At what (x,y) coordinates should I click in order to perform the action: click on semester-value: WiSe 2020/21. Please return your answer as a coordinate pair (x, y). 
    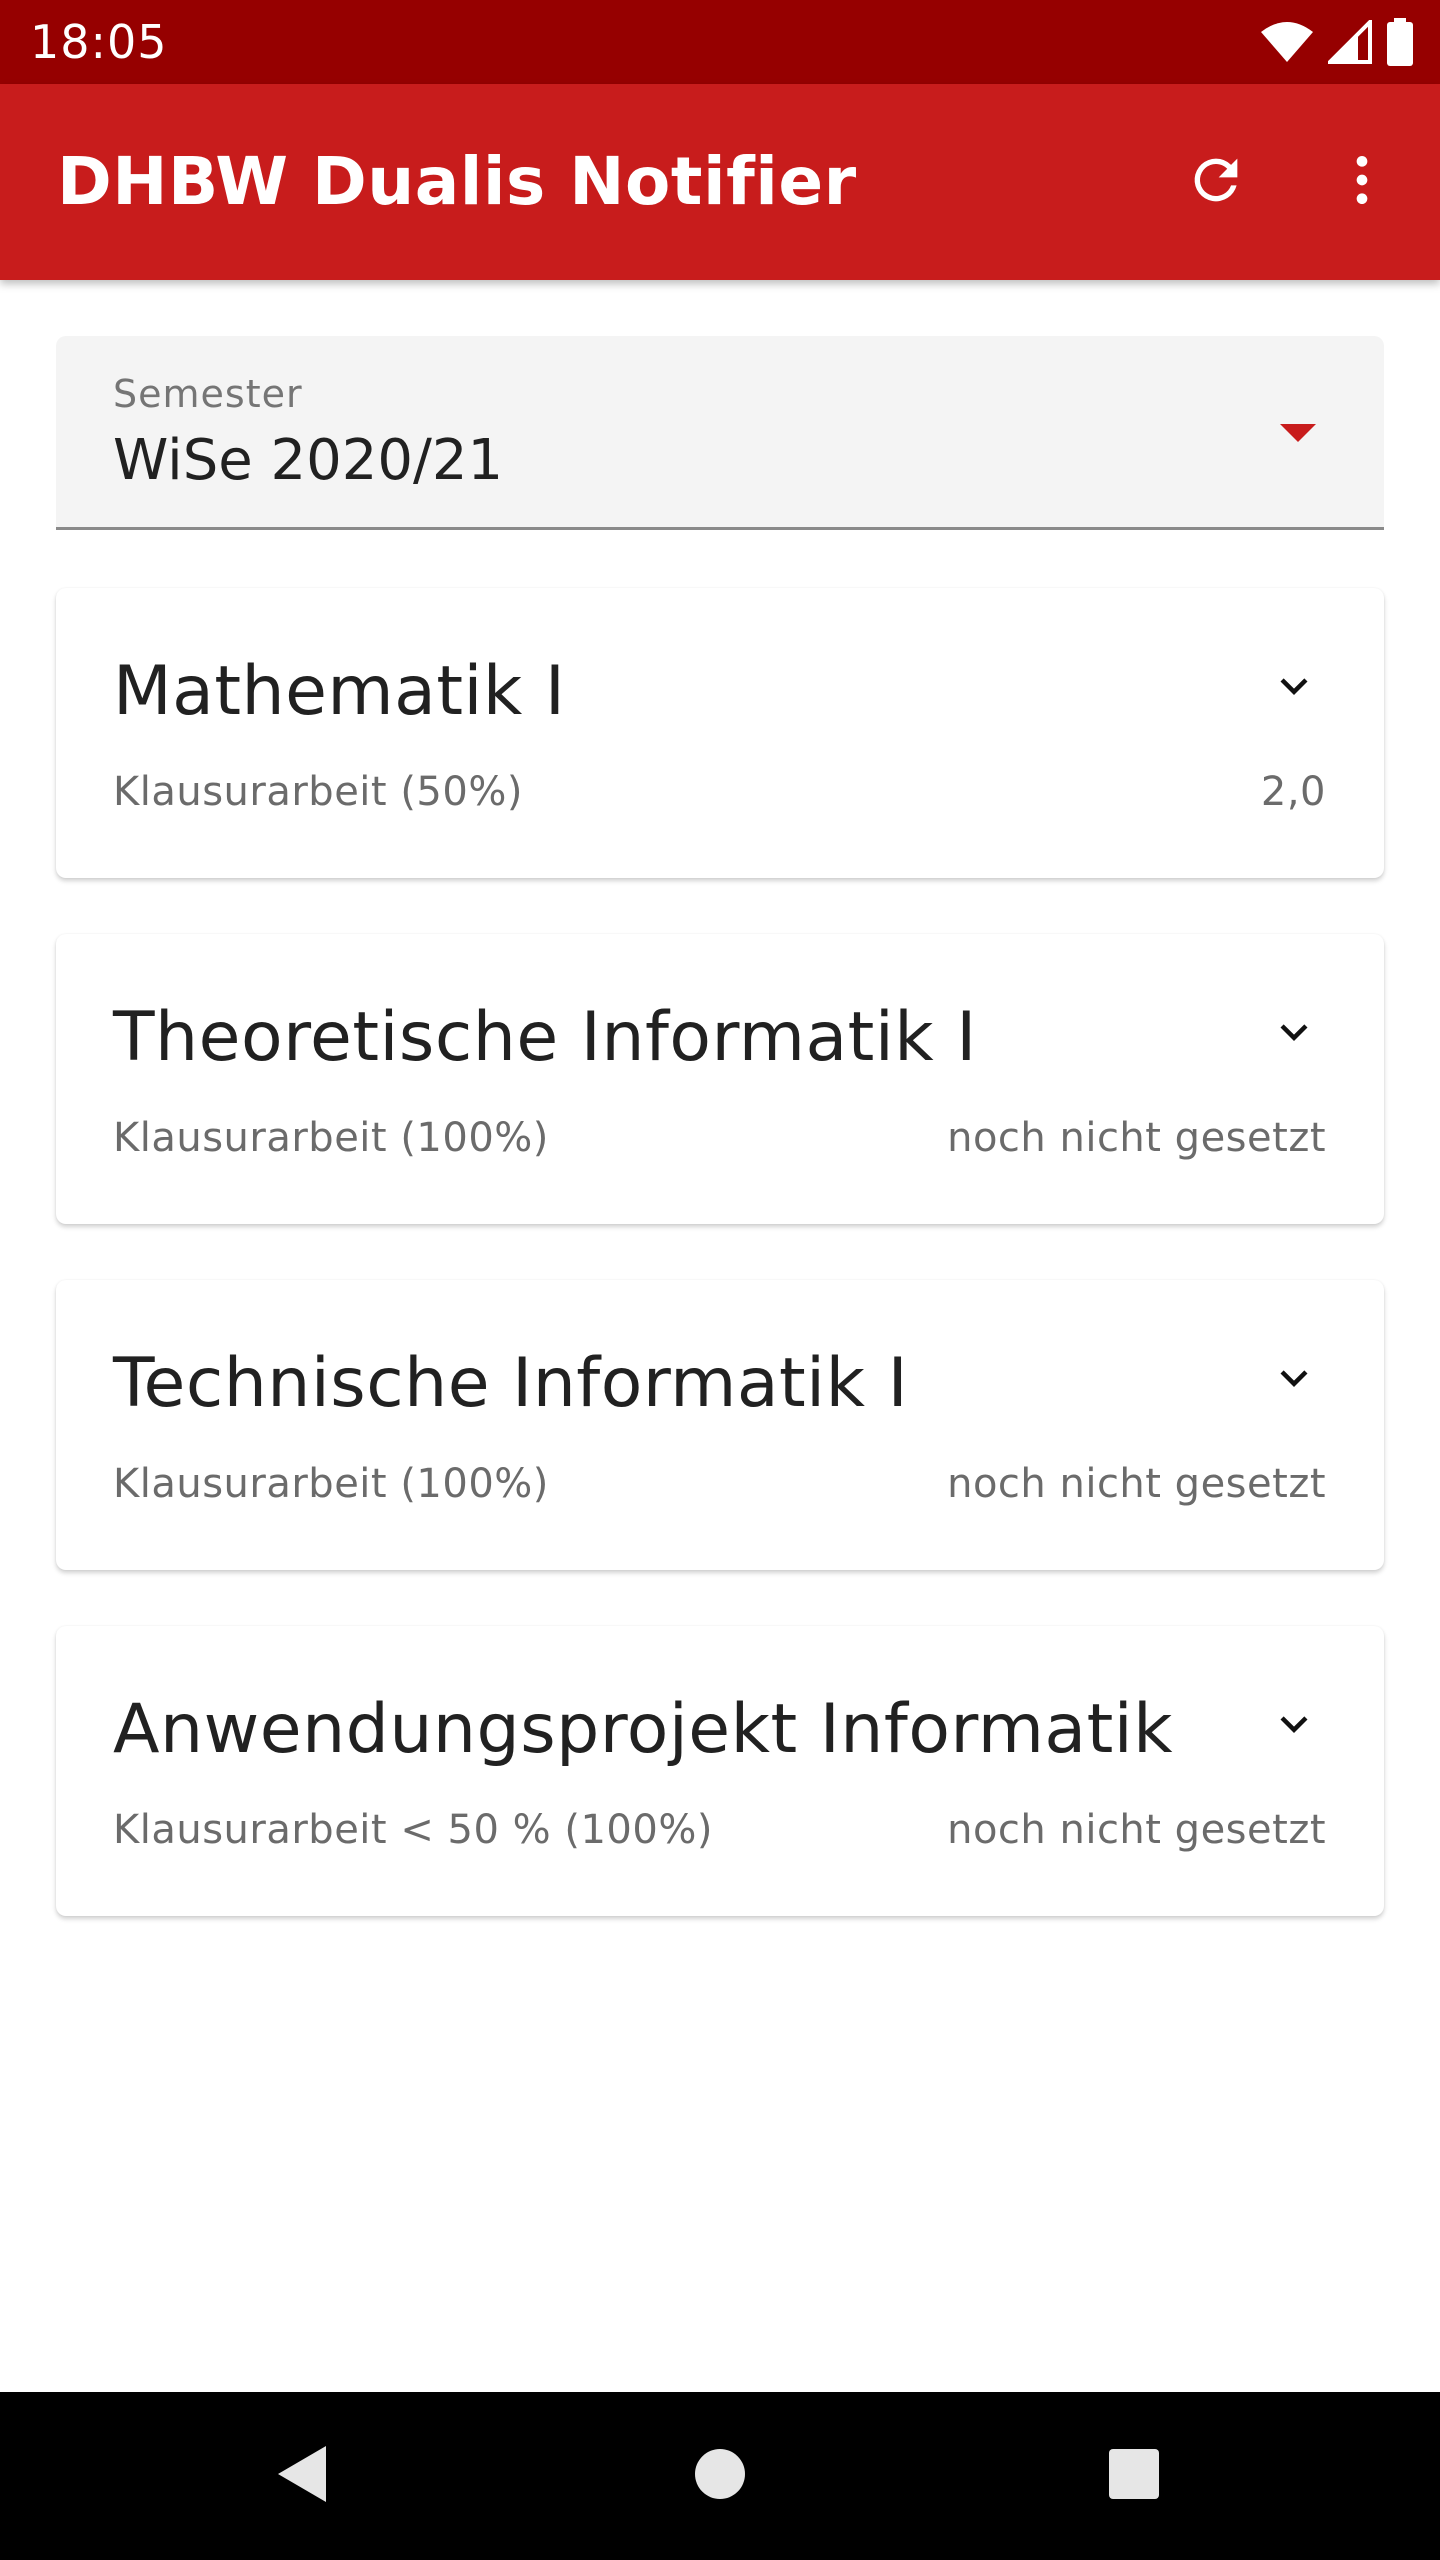
    Looking at the image, I should click on (308, 460).